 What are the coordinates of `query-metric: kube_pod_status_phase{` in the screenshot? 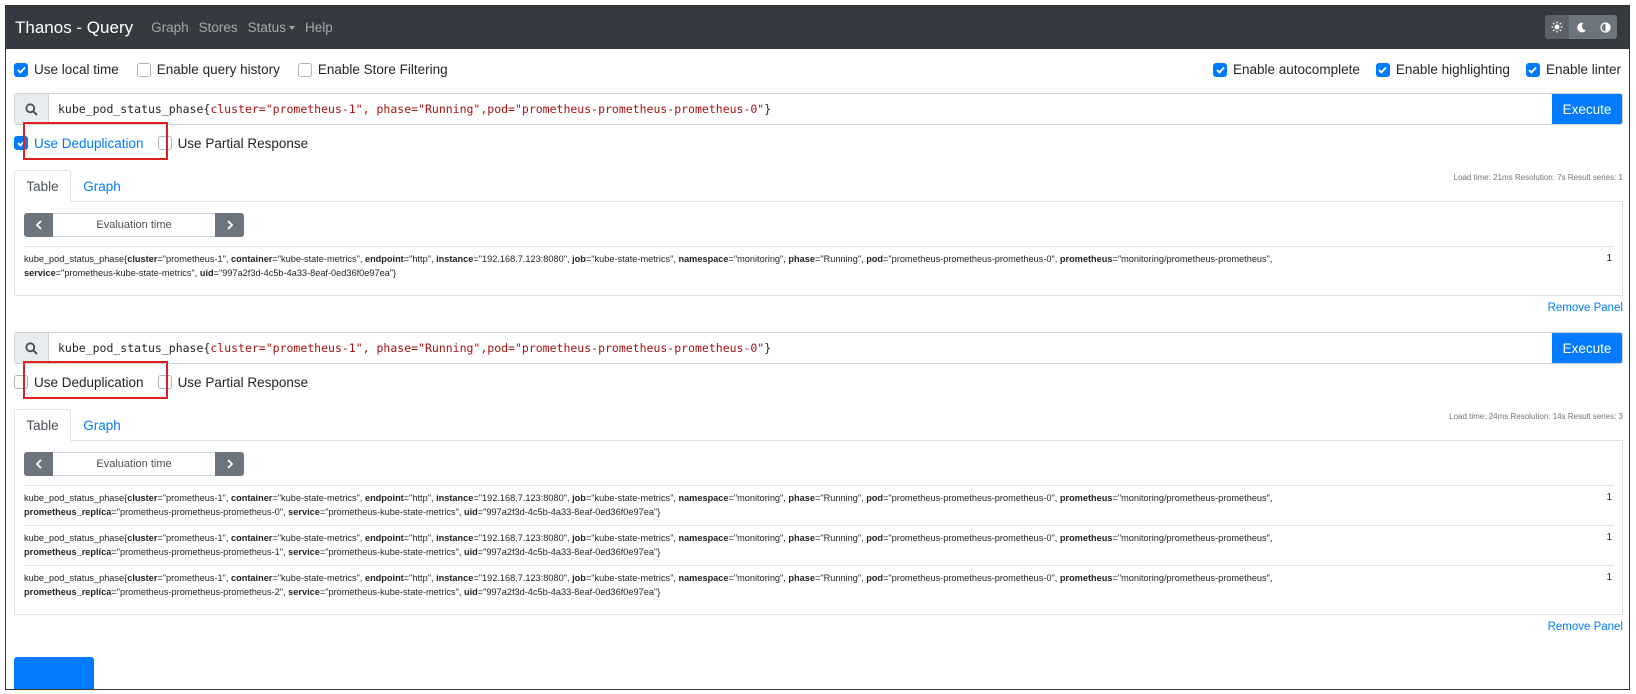 It's located at (134, 109).